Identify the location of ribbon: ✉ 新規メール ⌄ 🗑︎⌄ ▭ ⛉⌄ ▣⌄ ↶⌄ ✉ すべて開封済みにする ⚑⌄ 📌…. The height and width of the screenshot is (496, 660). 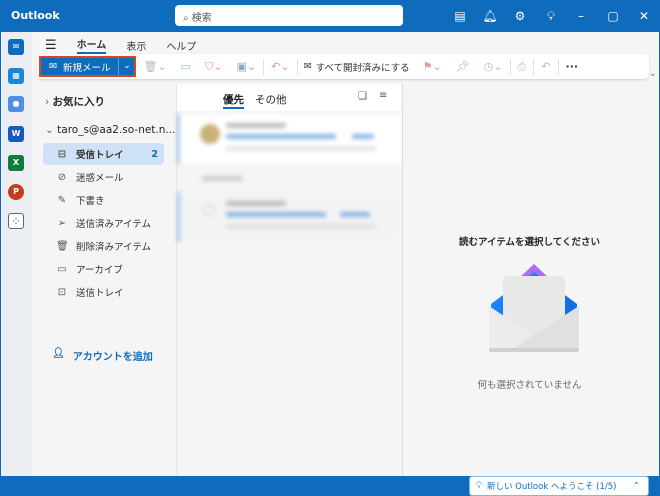
(343, 66).